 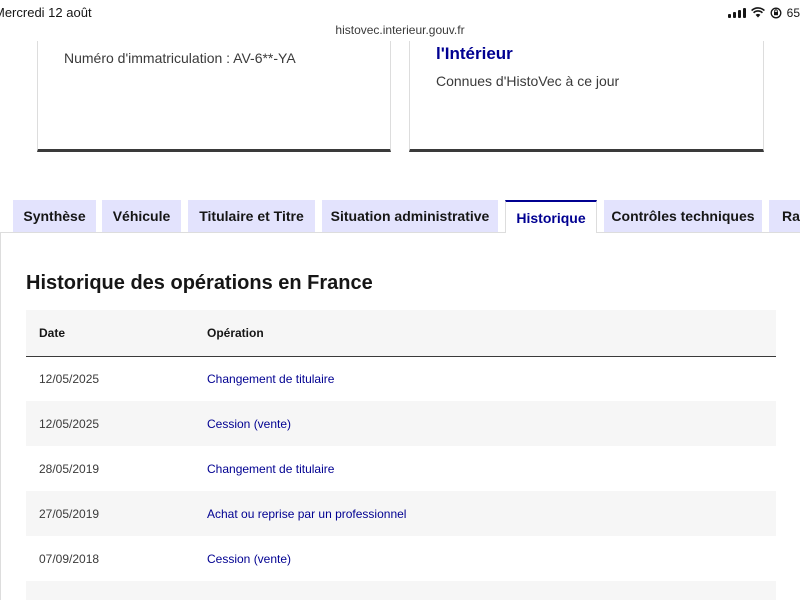 What do you see at coordinates (69, 468) in the screenshot?
I see `row-date: 28/05/2019` at bounding box center [69, 468].